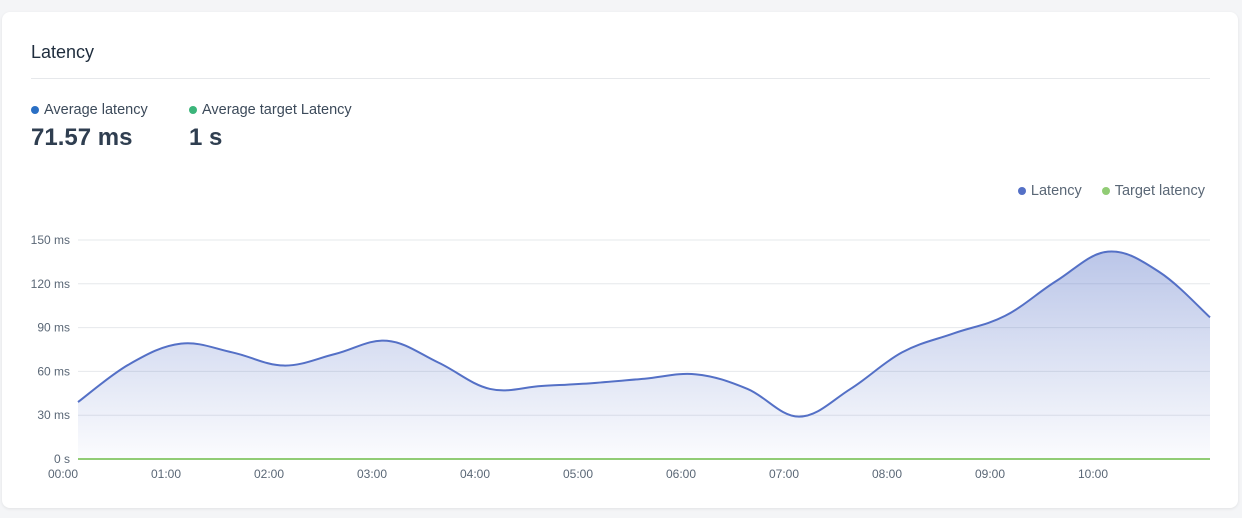  What do you see at coordinates (53, 328) in the screenshot?
I see `y-tick-label: 90 ms` at bounding box center [53, 328].